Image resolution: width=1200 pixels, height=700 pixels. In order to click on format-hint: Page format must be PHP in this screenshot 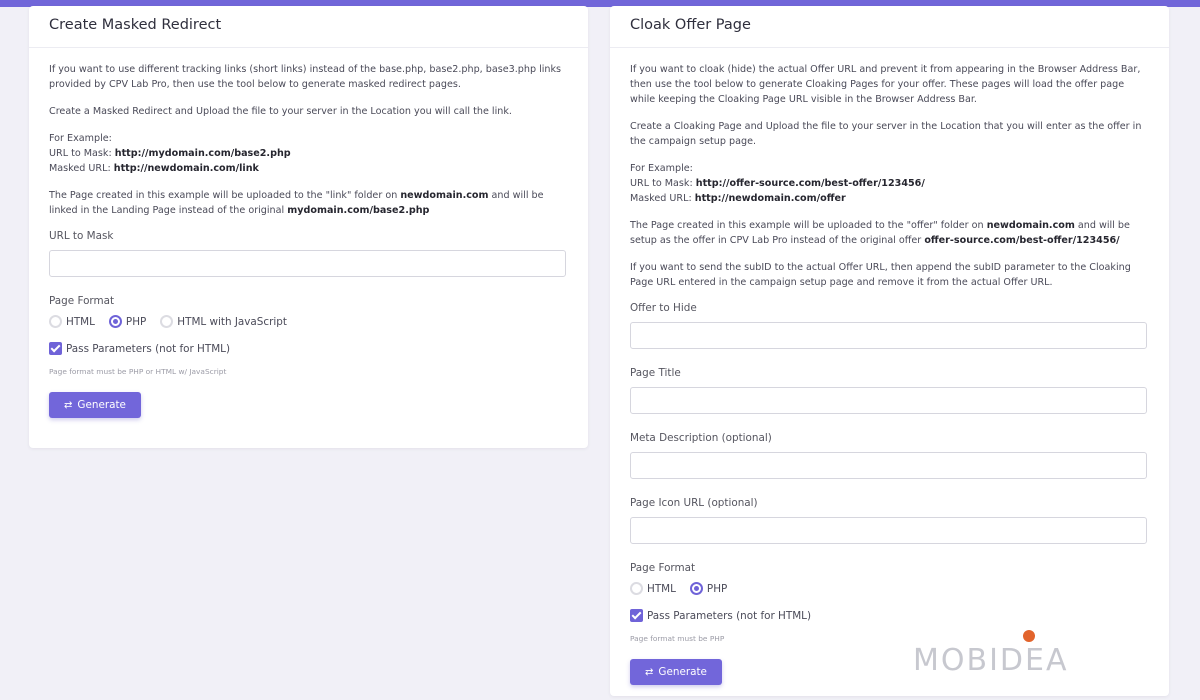, I will do `click(677, 638)`.